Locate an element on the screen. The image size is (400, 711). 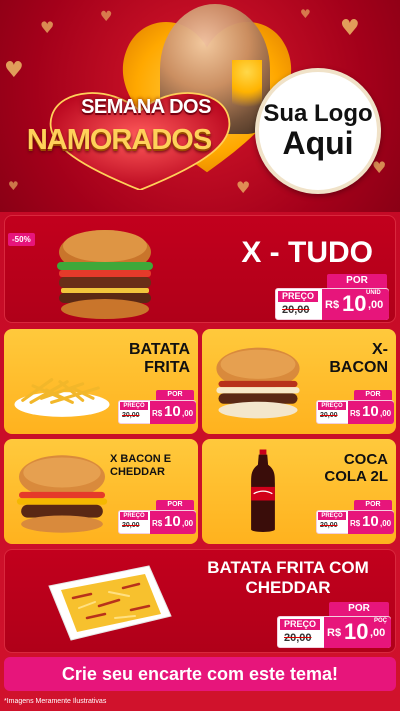
logo-text-line1: Sua Logo is located at coordinates (318, 113).